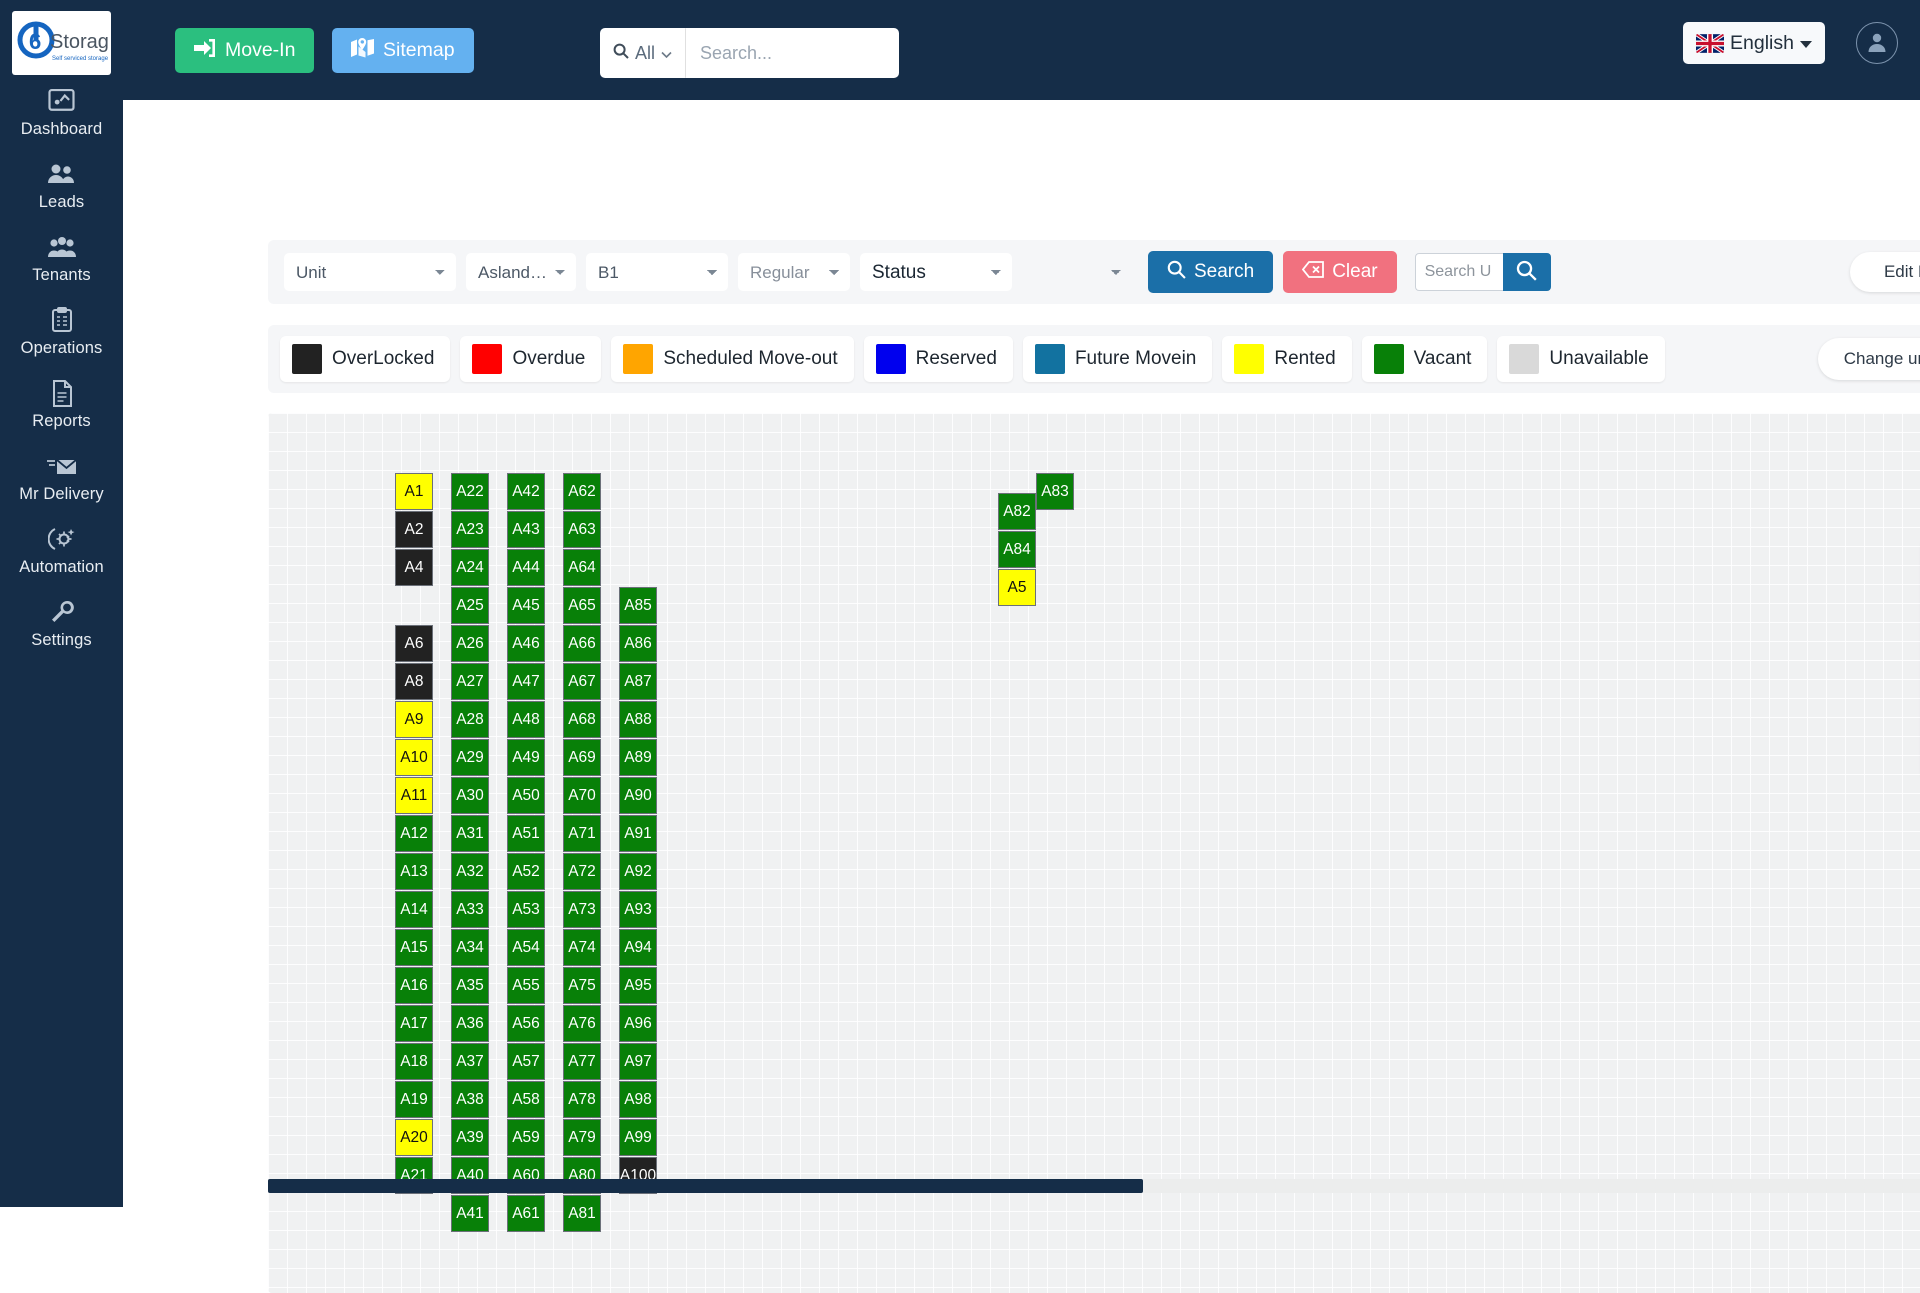 The width and height of the screenshot is (1920, 1293). What do you see at coordinates (414, 985) in the screenshot?
I see `unit-a16: A16` at bounding box center [414, 985].